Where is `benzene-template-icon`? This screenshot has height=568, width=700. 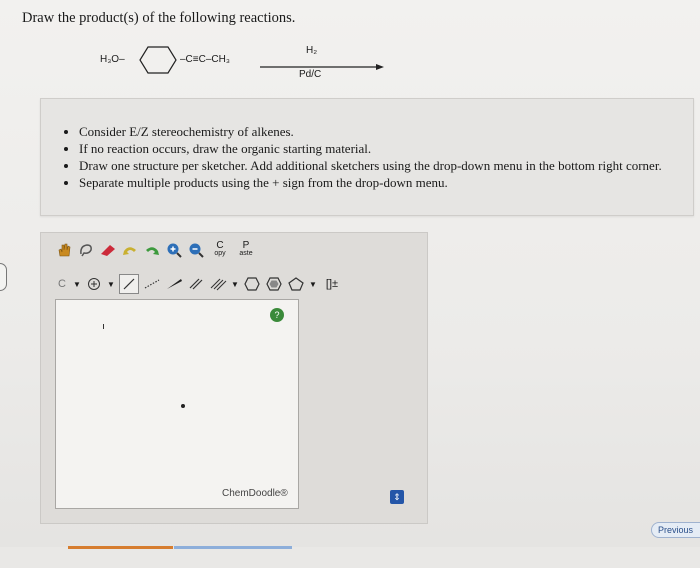 benzene-template-icon is located at coordinates (274, 284).